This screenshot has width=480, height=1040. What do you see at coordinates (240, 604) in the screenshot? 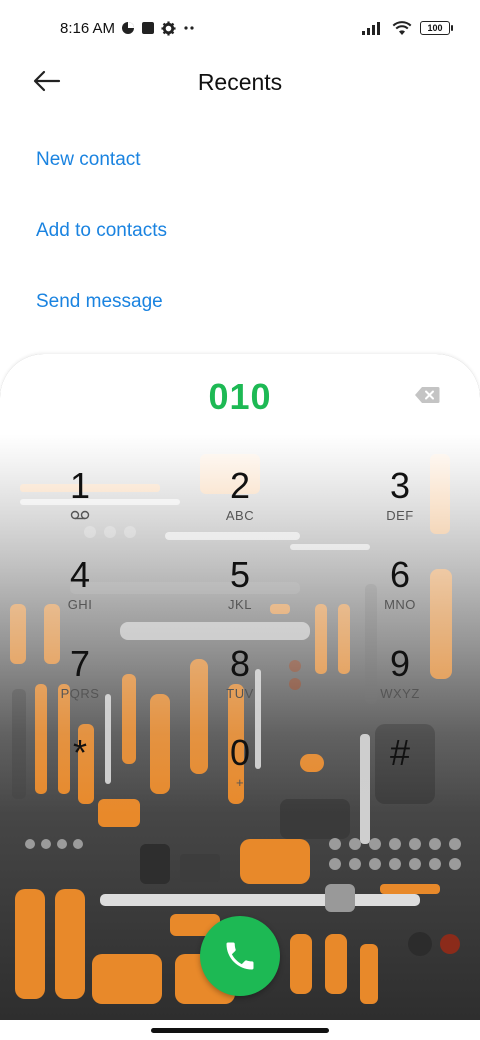
I see `key-letters: JKL` at bounding box center [240, 604].